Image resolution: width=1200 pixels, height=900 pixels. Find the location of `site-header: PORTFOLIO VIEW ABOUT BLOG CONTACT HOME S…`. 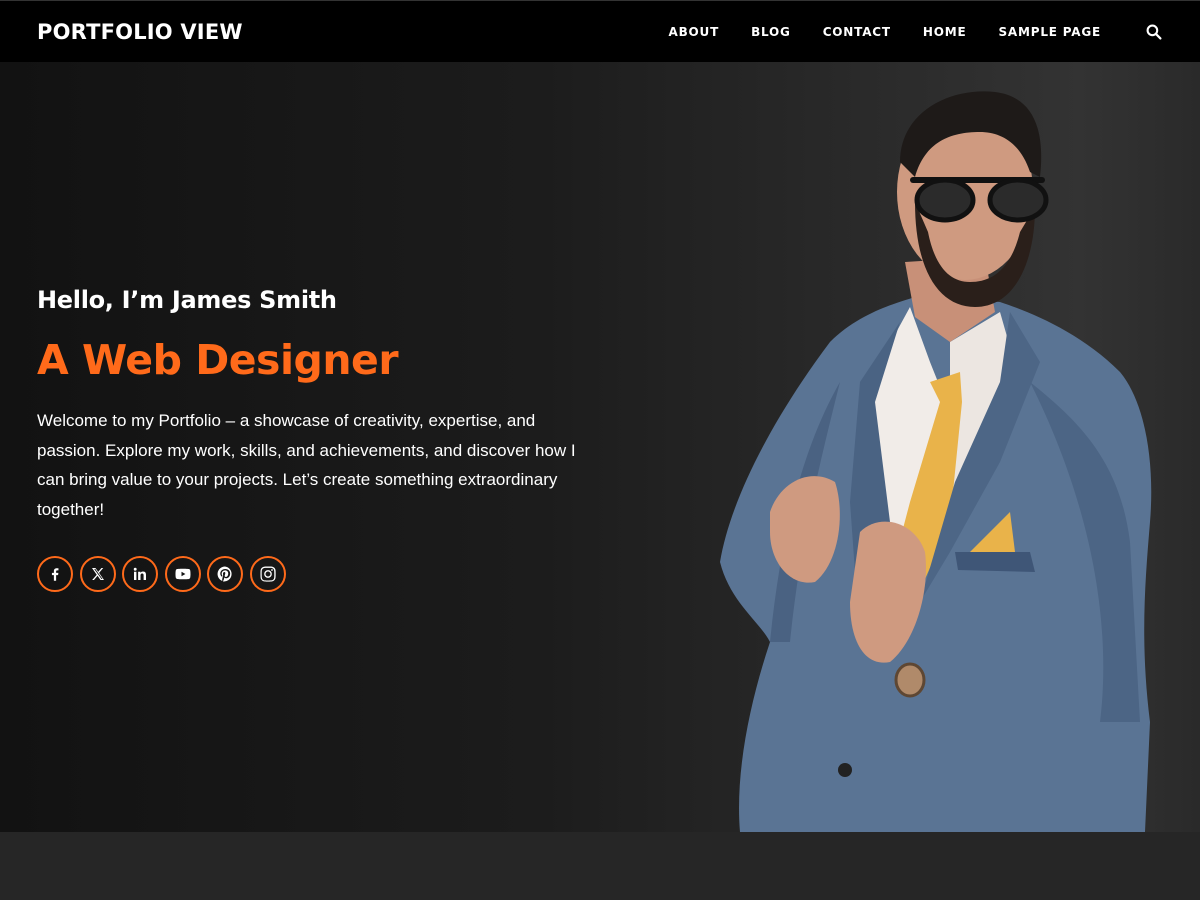

site-header: PORTFOLIO VIEW ABOUT BLOG CONTACT HOME S… is located at coordinates (600, 31).